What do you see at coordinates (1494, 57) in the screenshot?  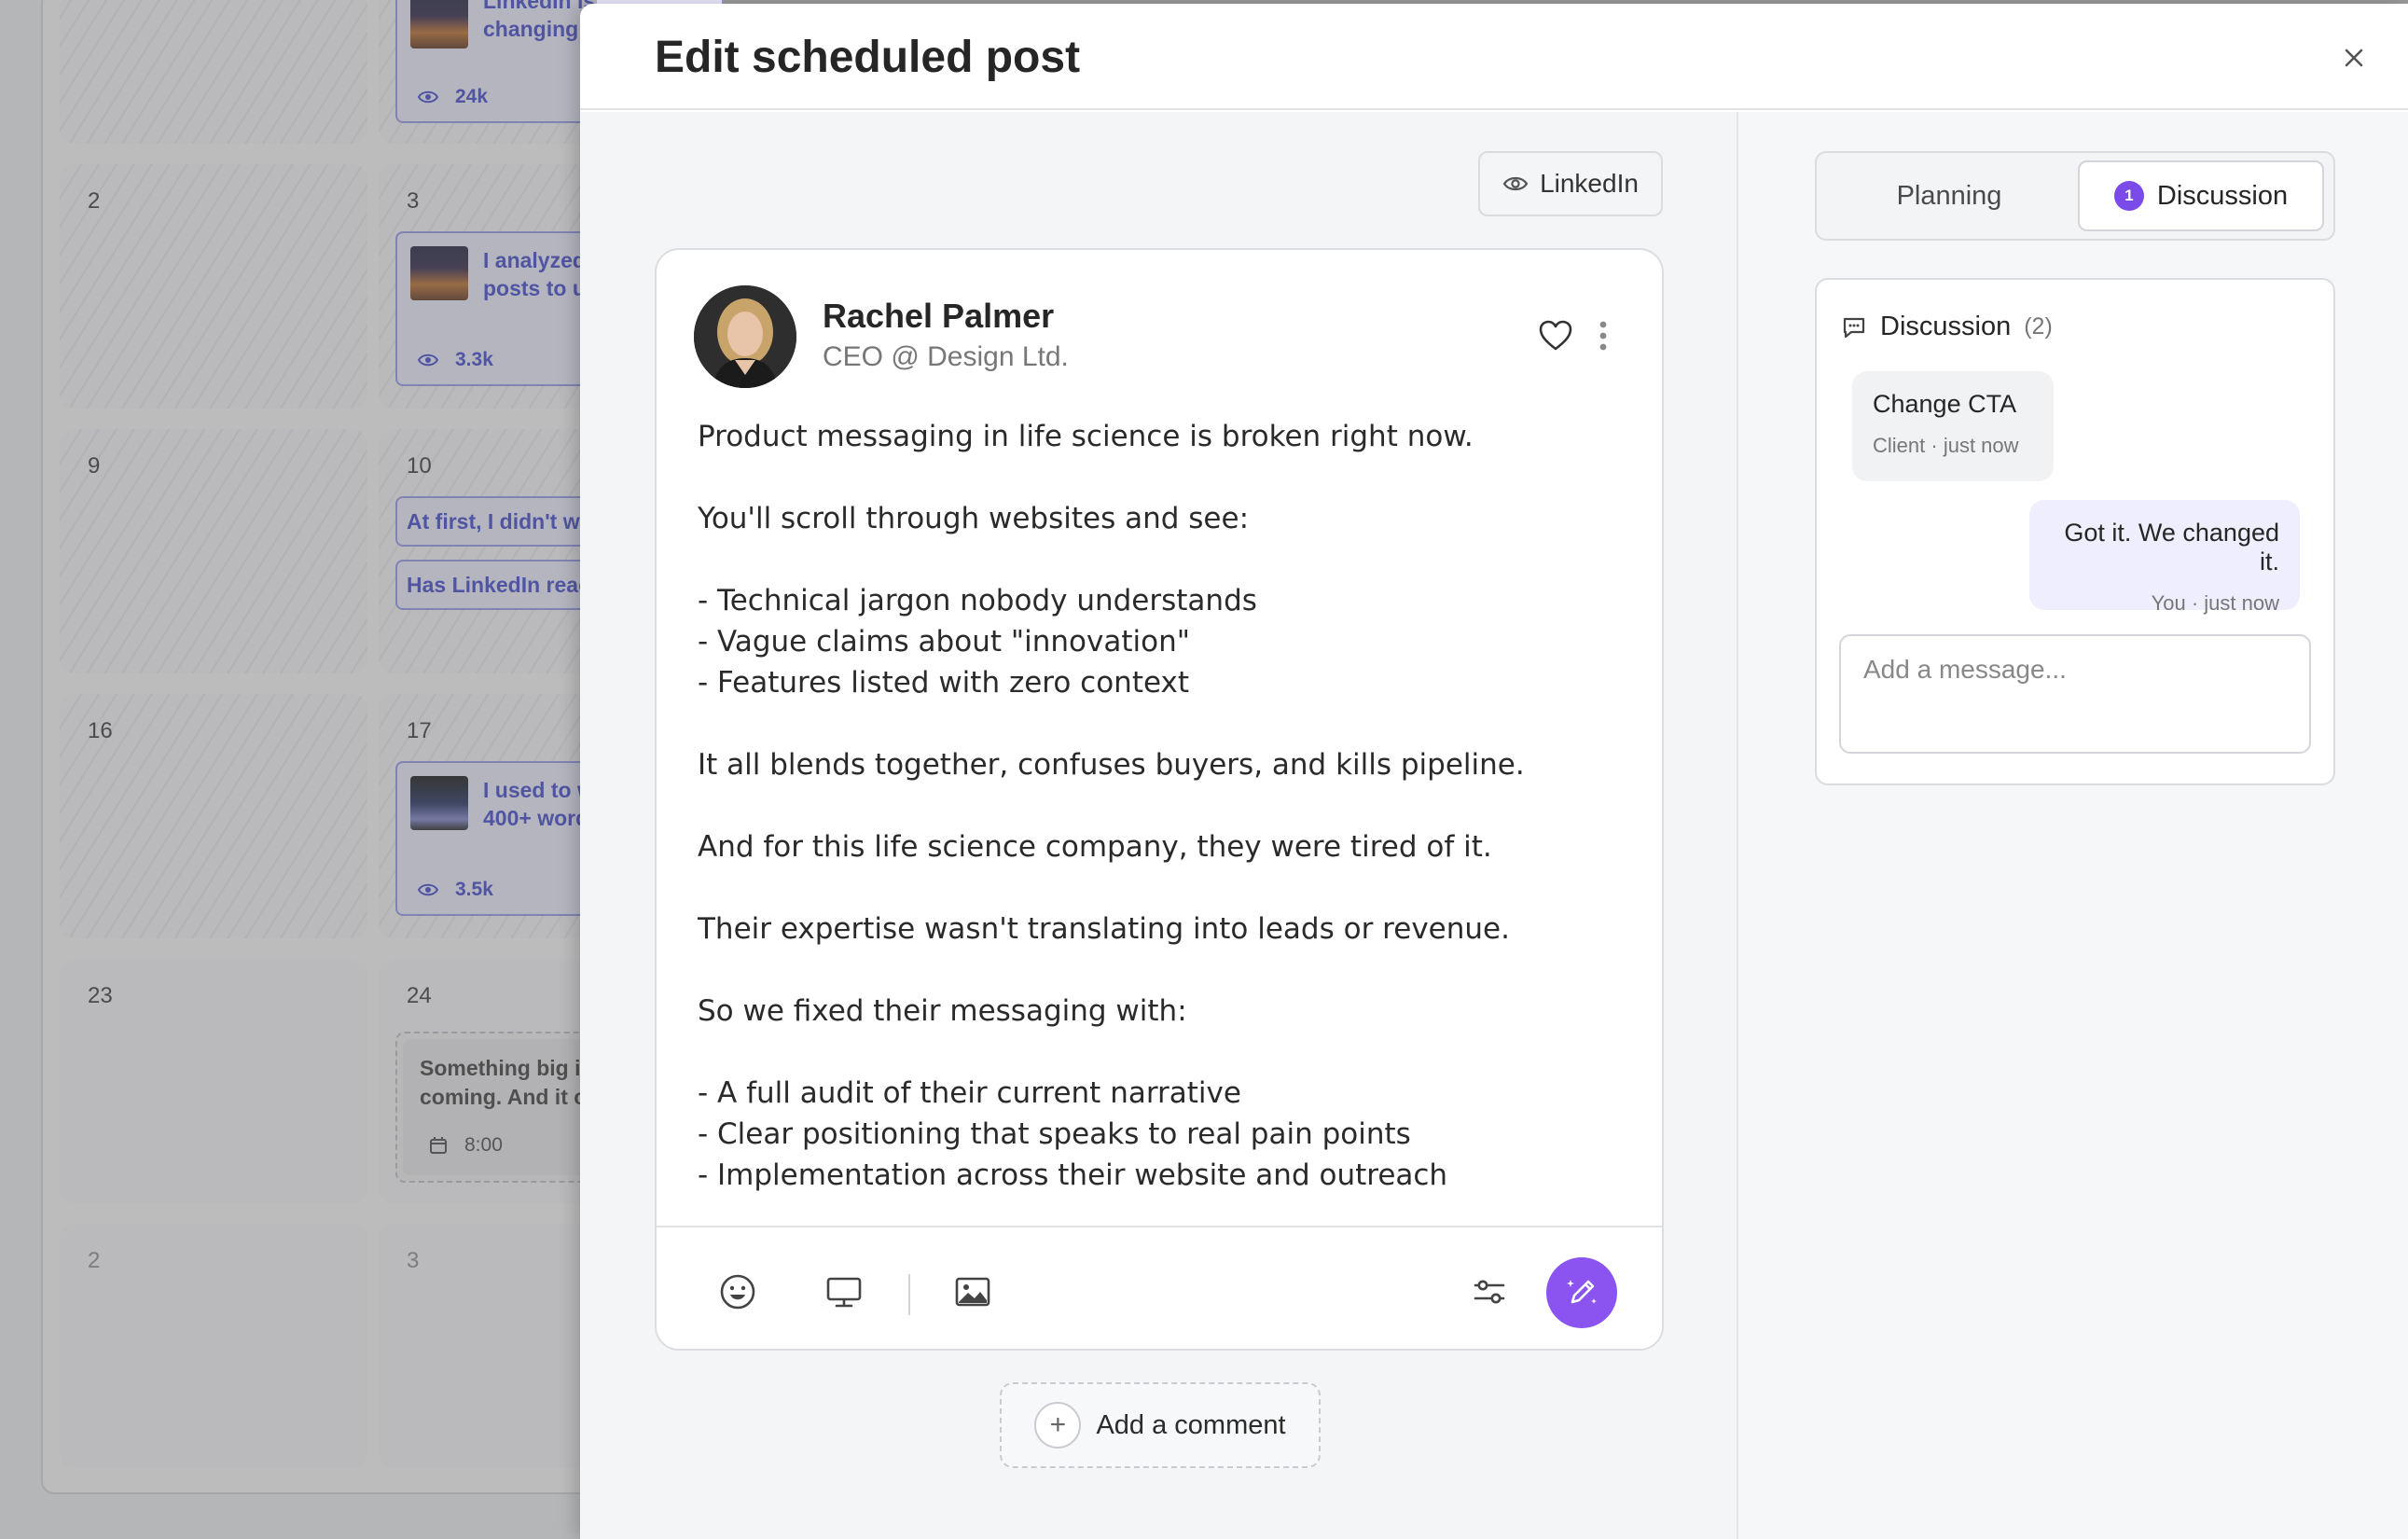 I see `drawer-header: Edit scheduled post` at bounding box center [1494, 57].